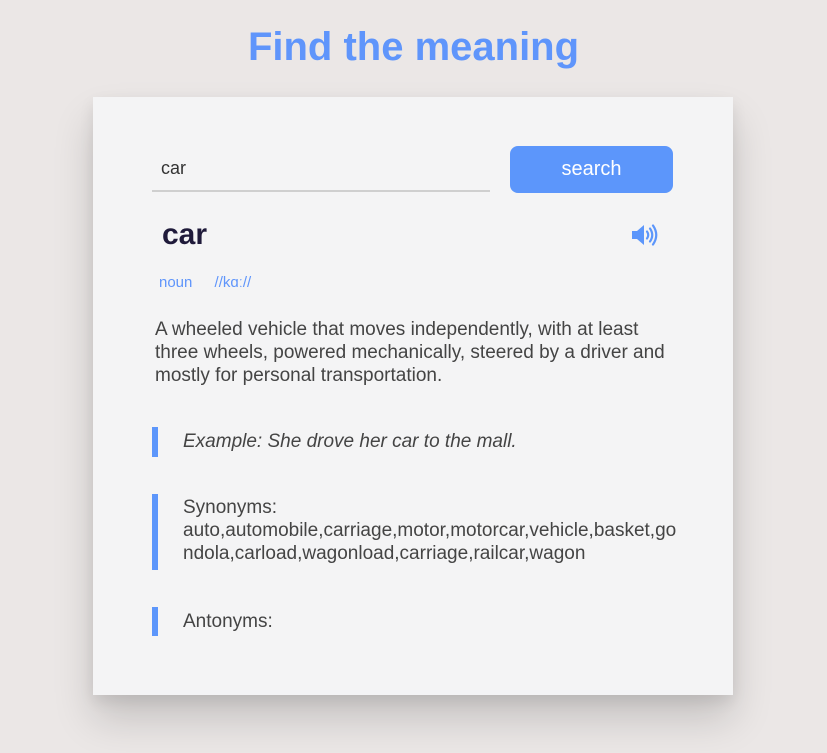  What do you see at coordinates (645, 235) in the screenshot?
I see `speaker-icon` at bounding box center [645, 235].